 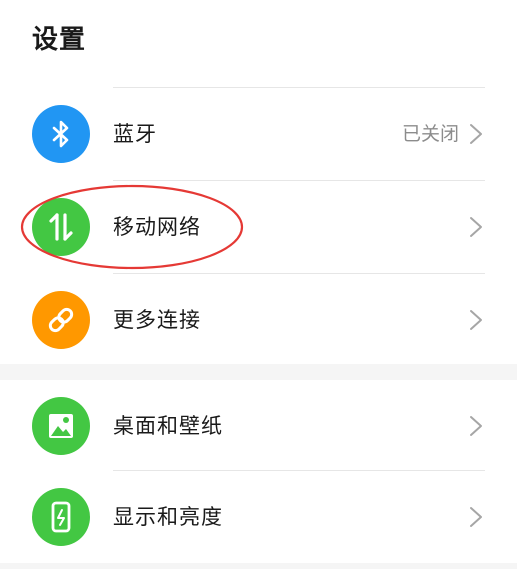 What do you see at coordinates (61, 426) in the screenshot?
I see `wallpaper-icon` at bounding box center [61, 426].